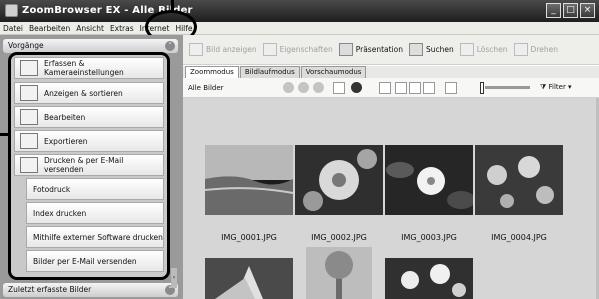 The image size is (599, 299). Describe the element at coordinates (339, 88) in the screenshot. I see `display-options-icon` at that location.